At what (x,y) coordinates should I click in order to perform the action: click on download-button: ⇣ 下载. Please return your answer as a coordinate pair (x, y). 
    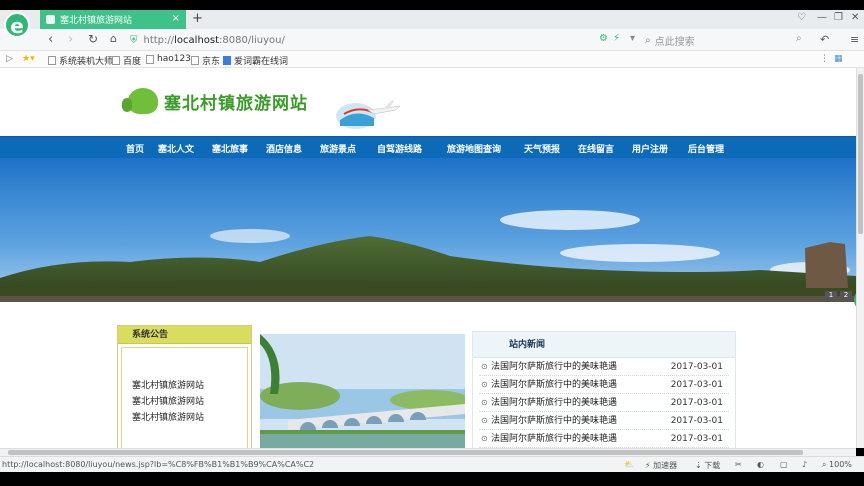
    Looking at the image, I should click on (707, 465).